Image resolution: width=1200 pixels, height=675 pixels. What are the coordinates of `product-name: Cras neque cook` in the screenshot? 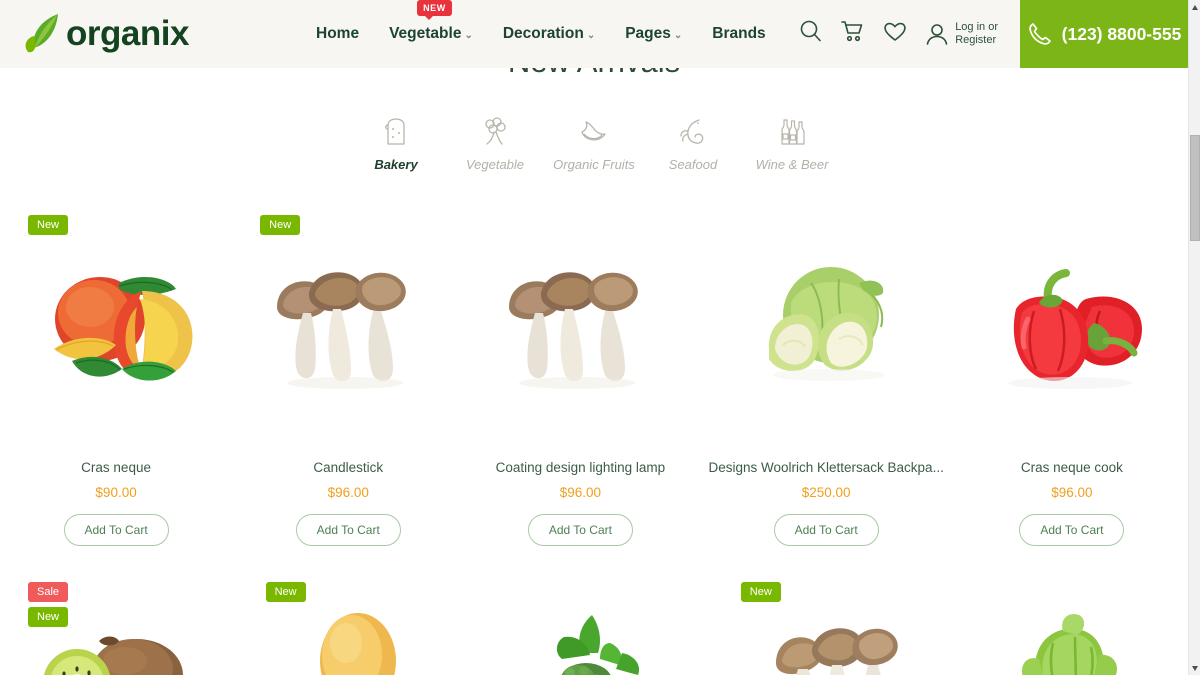 It's located at (1071, 467).